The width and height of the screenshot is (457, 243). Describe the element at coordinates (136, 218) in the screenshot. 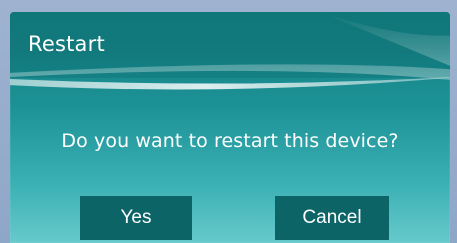

I see `yes-button: Yes` at that location.